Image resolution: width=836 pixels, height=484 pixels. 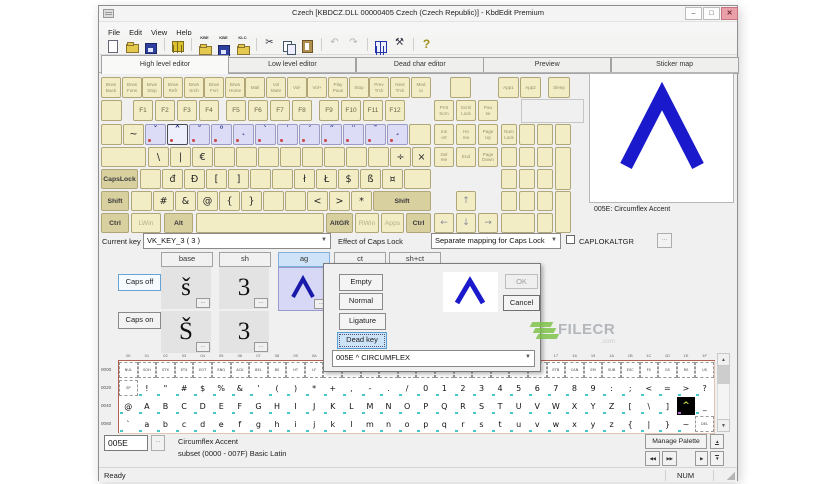 I want to click on charmap-cell-0000-4: EOT, so click(x=203, y=370).